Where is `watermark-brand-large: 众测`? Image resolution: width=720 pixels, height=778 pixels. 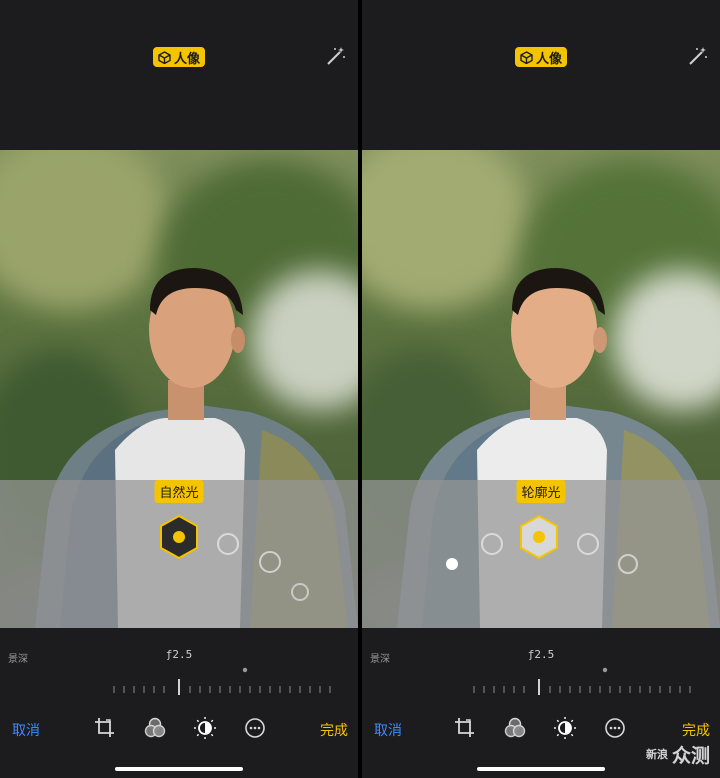 watermark-brand-large: 众测 is located at coordinates (690, 756).